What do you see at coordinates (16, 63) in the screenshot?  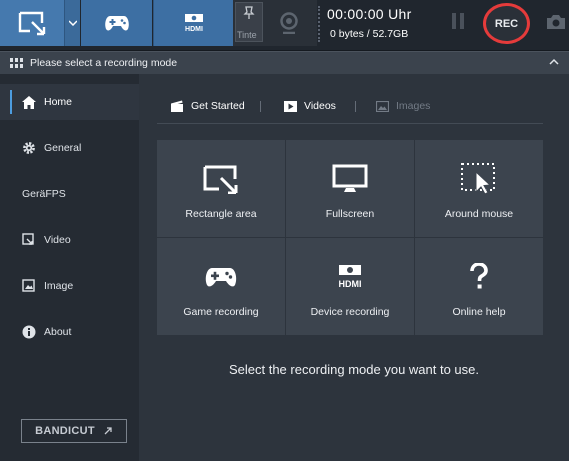 I see `grid-icon` at bounding box center [16, 63].